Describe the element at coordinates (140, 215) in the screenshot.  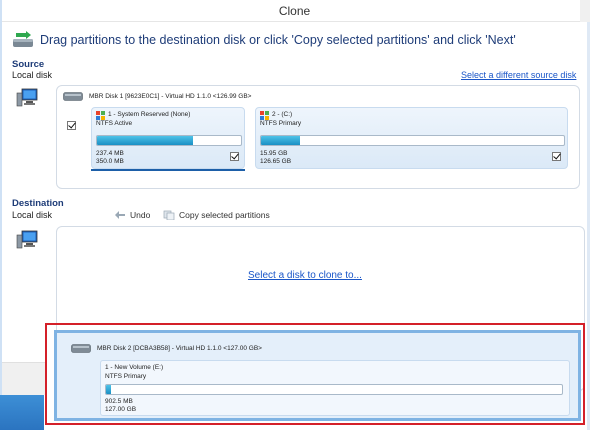
I see `undo-label: Undo` at that location.